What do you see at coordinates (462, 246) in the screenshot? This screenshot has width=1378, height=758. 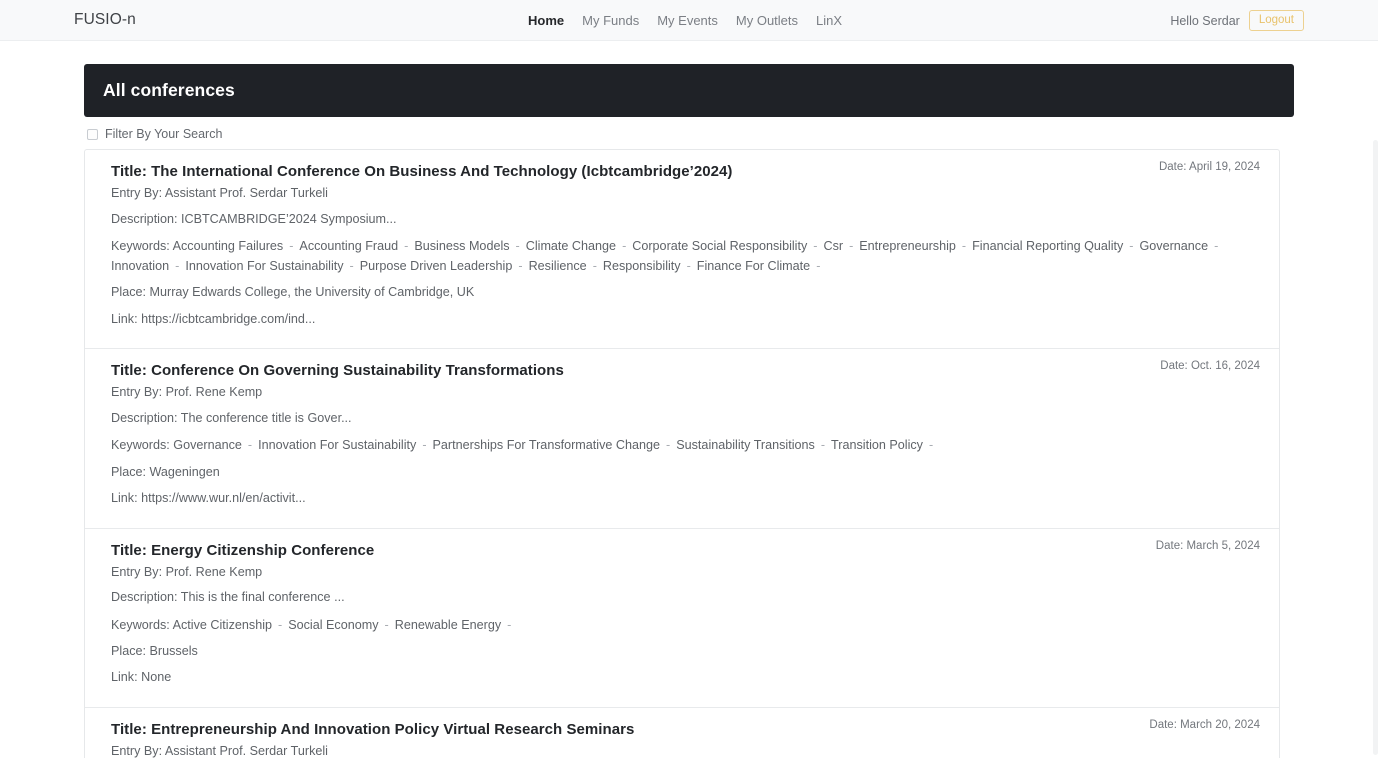 I see `keyword-tag: Business Models` at bounding box center [462, 246].